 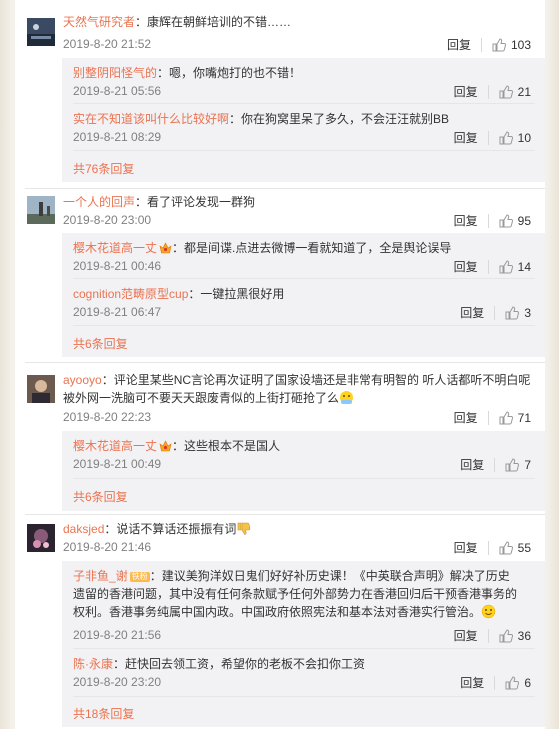 I want to click on reply-actions: 回复 7, so click(x=495, y=464).